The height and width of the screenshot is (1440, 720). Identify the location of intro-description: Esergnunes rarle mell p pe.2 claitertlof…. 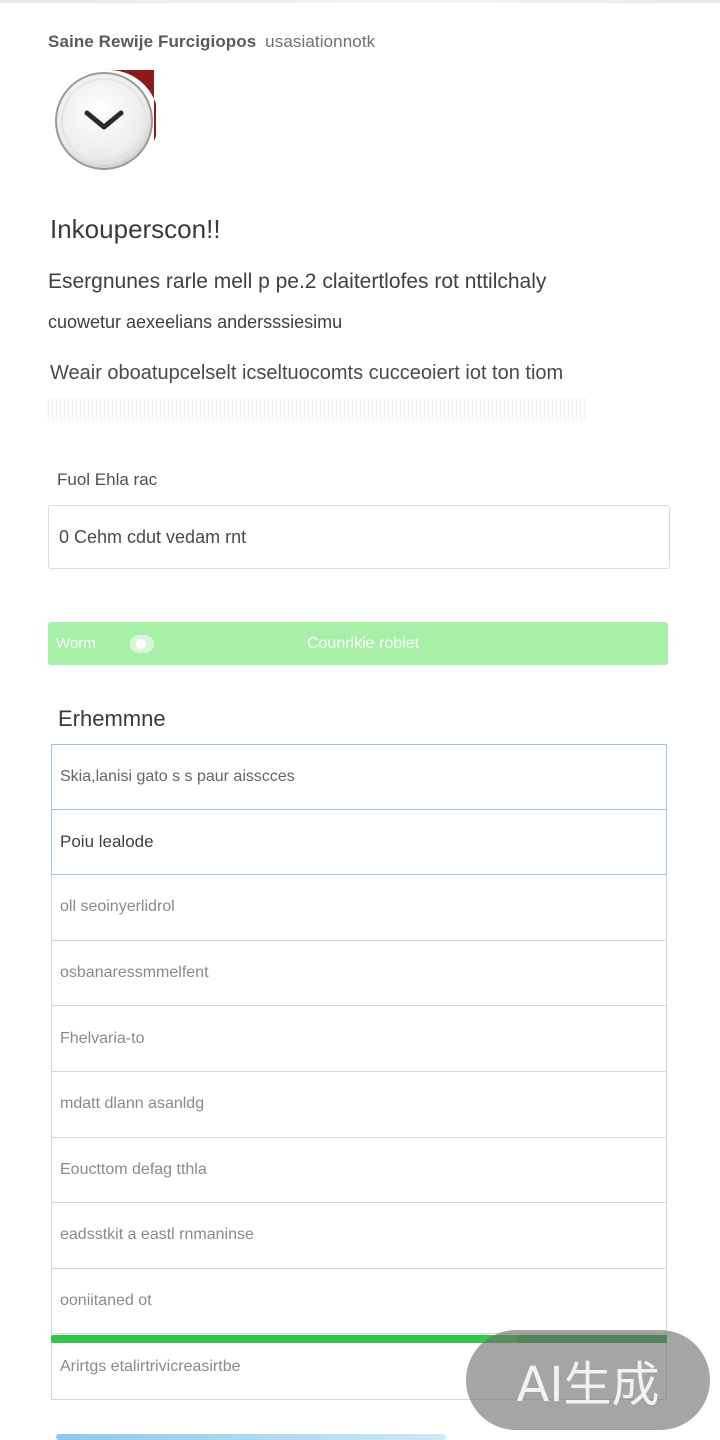
(358, 302).